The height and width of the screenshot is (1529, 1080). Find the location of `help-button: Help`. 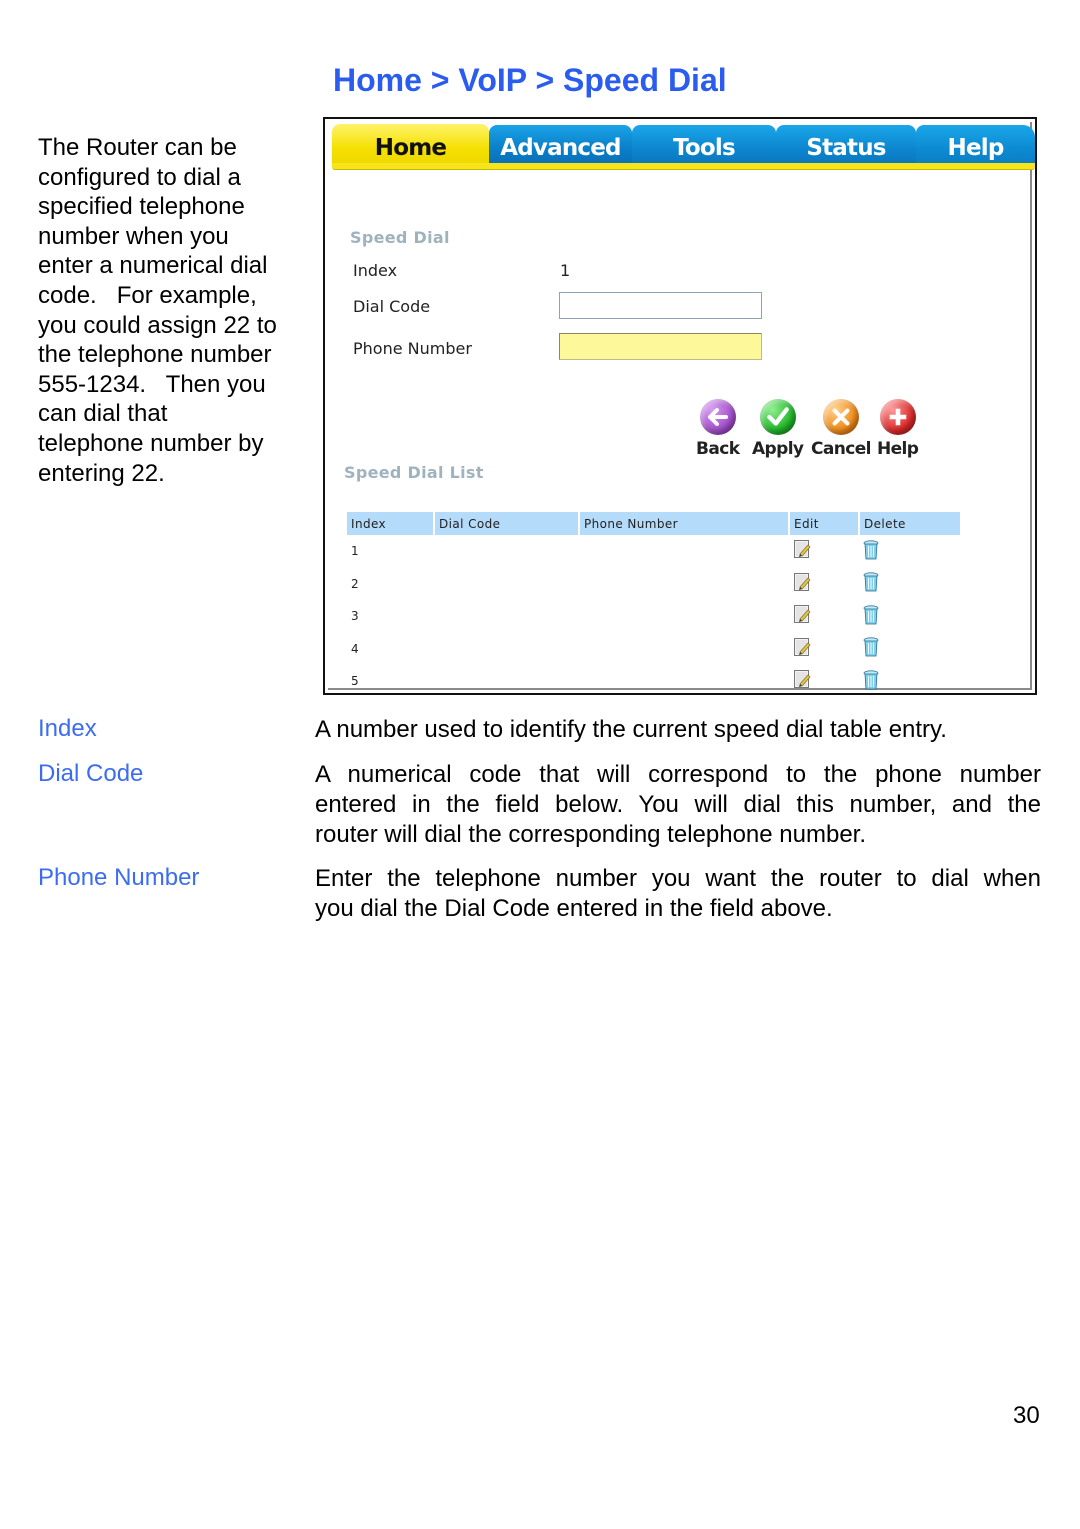

help-button: Help is located at coordinates (898, 429).